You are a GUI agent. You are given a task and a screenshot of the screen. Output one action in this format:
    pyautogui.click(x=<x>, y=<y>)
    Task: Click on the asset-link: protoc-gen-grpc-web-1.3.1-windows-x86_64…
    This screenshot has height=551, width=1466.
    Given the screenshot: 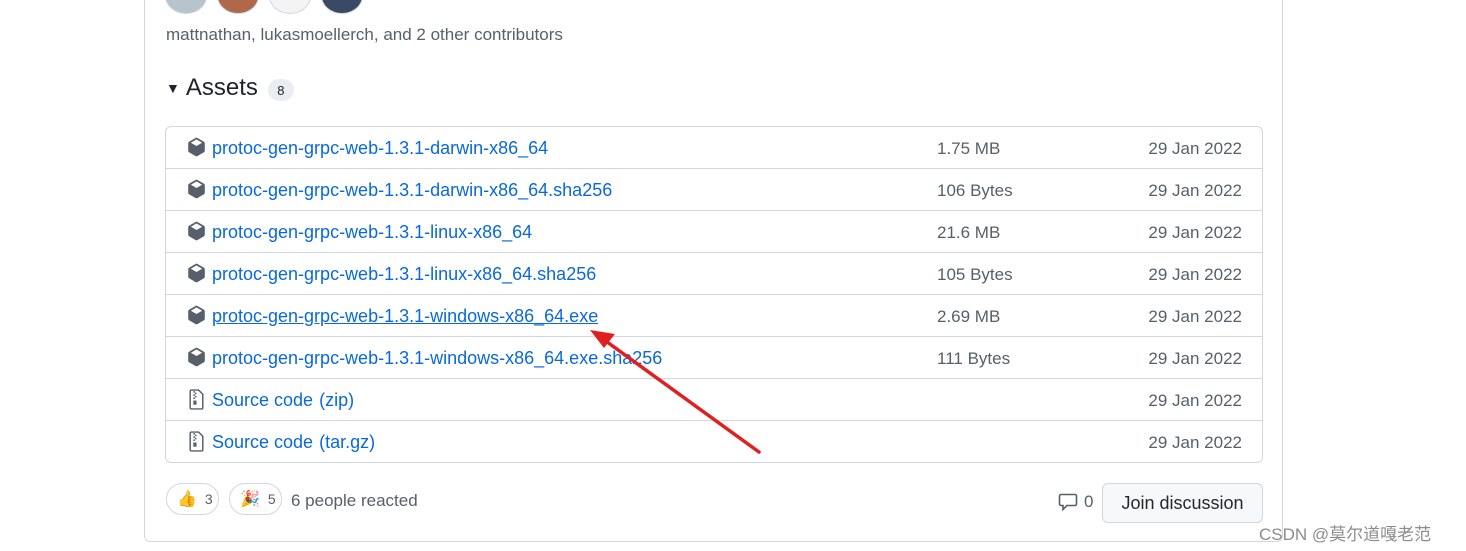 What is the action you would take?
    pyautogui.click(x=437, y=358)
    